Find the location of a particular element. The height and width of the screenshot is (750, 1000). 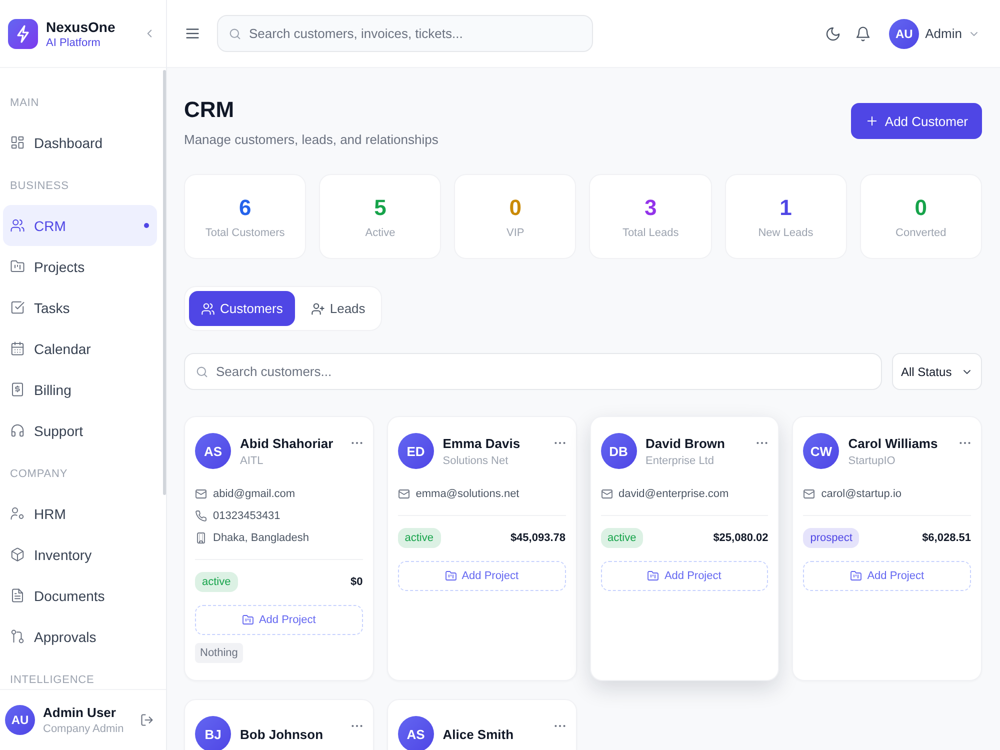

tab: Leads is located at coordinates (338, 308).